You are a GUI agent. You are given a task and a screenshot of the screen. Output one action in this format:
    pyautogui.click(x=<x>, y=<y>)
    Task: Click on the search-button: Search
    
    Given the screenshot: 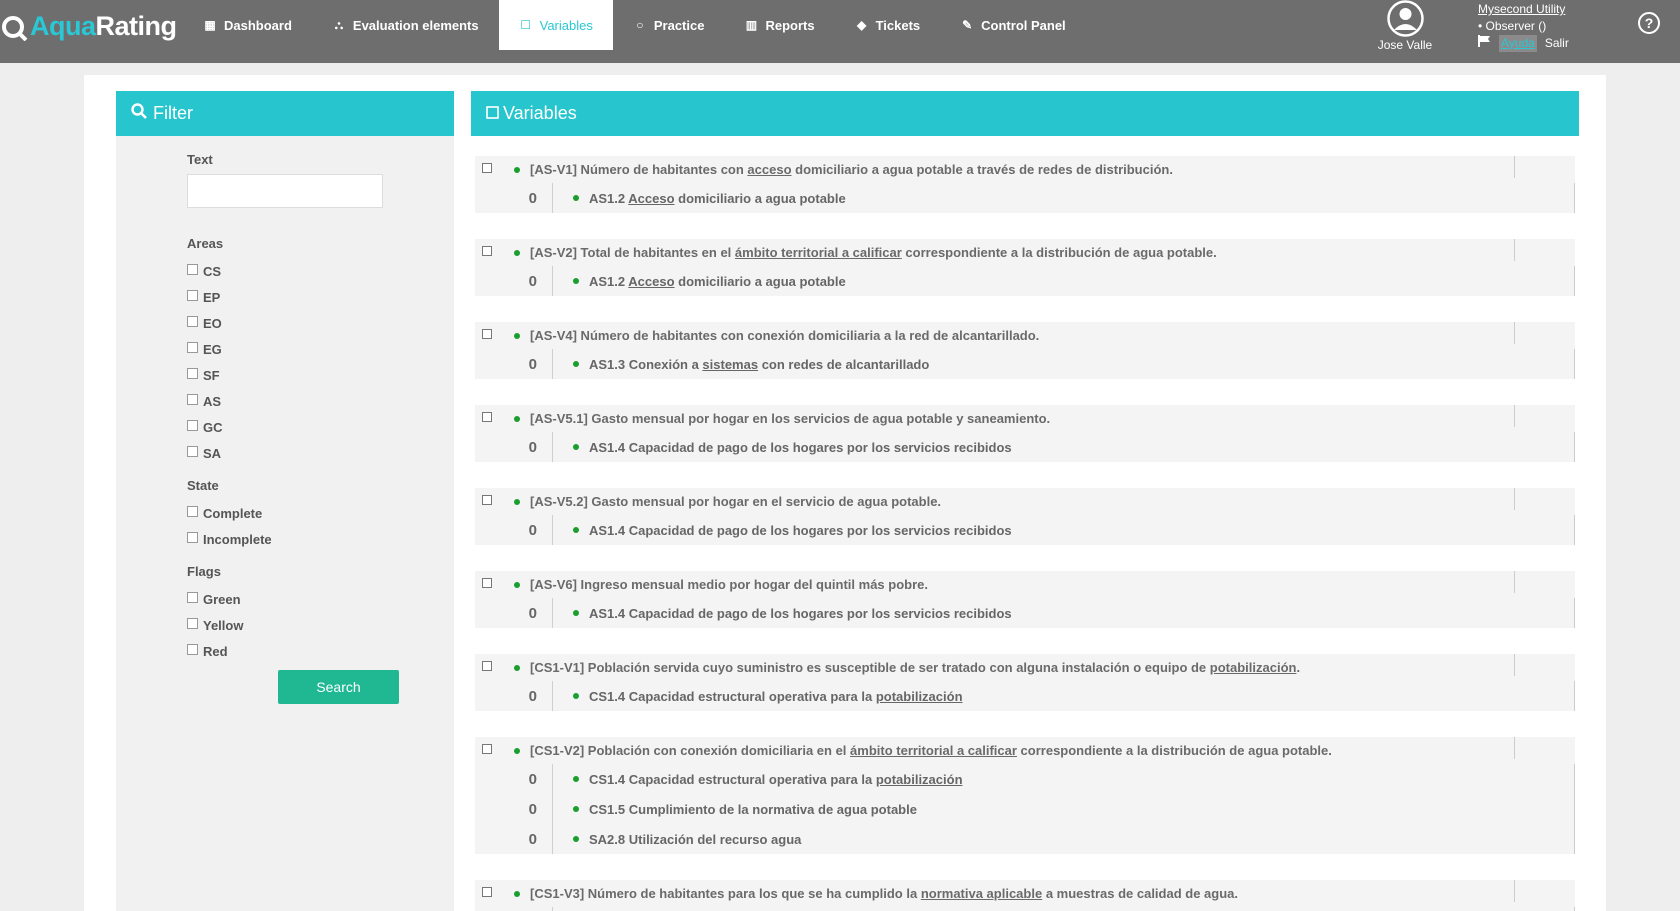 What is the action you would take?
    pyautogui.click(x=338, y=687)
    